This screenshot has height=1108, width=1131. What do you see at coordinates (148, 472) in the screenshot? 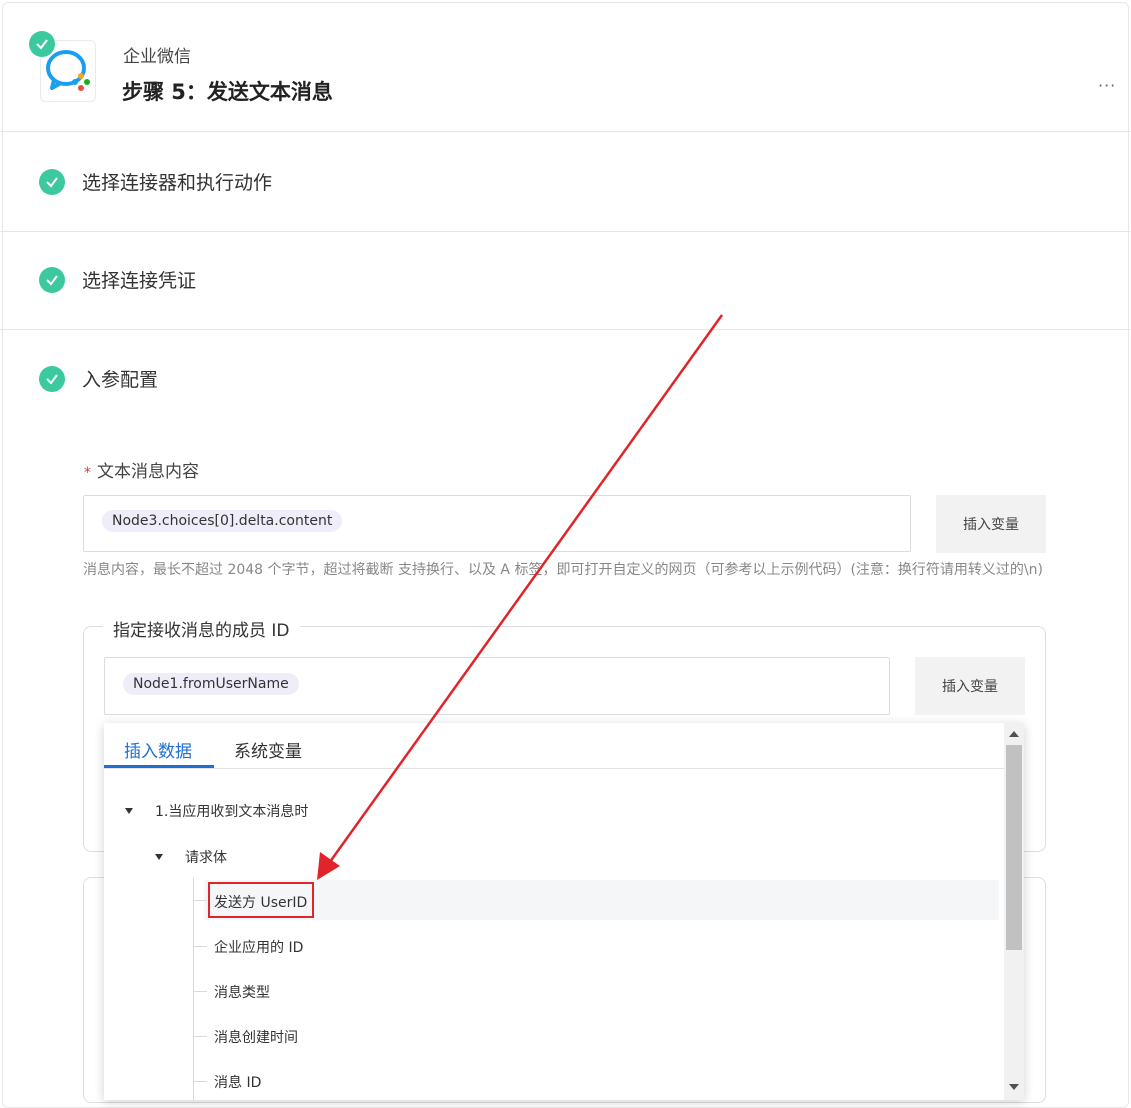
I see `field-label: 文本消息内容` at bounding box center [148, 472].